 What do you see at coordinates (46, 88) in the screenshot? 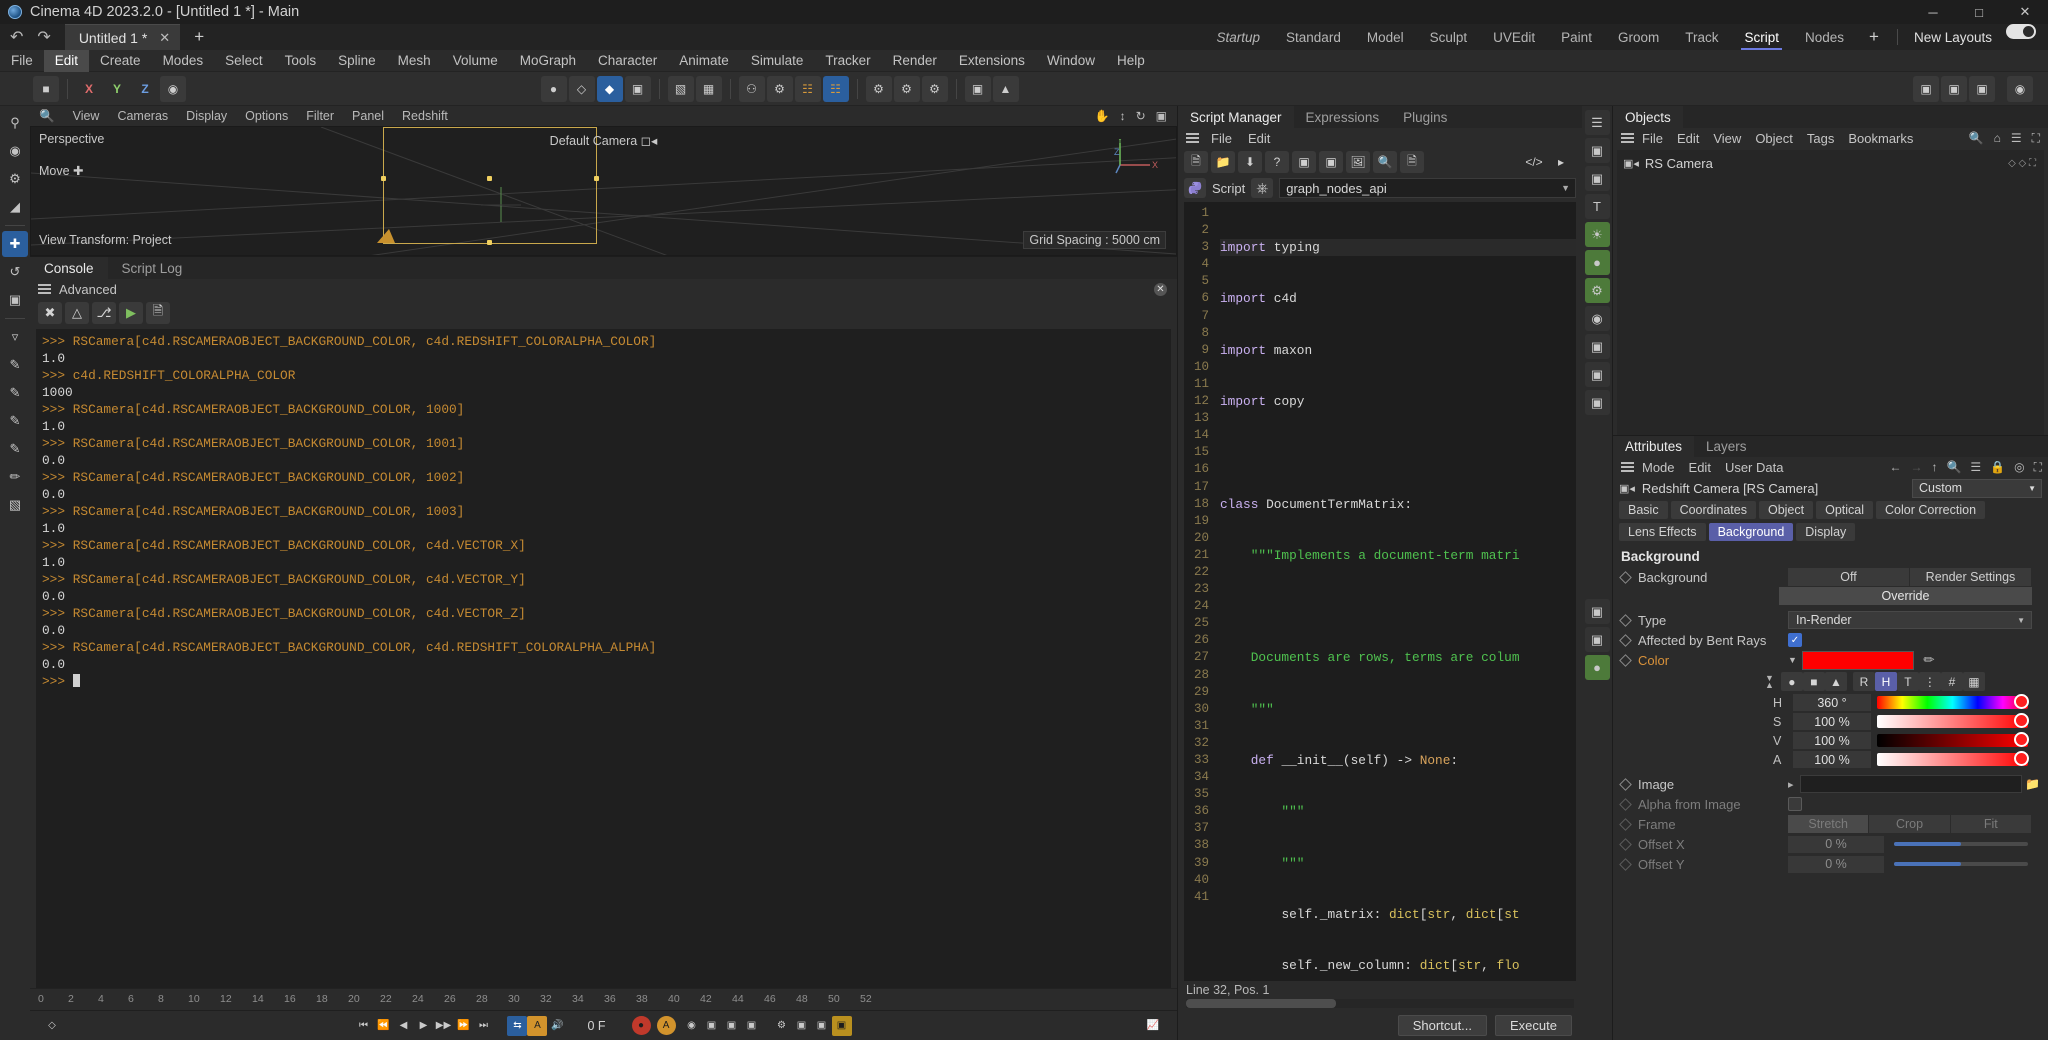
I see `undo-toolbar-icon: ■` at bounding box center [46, 88].